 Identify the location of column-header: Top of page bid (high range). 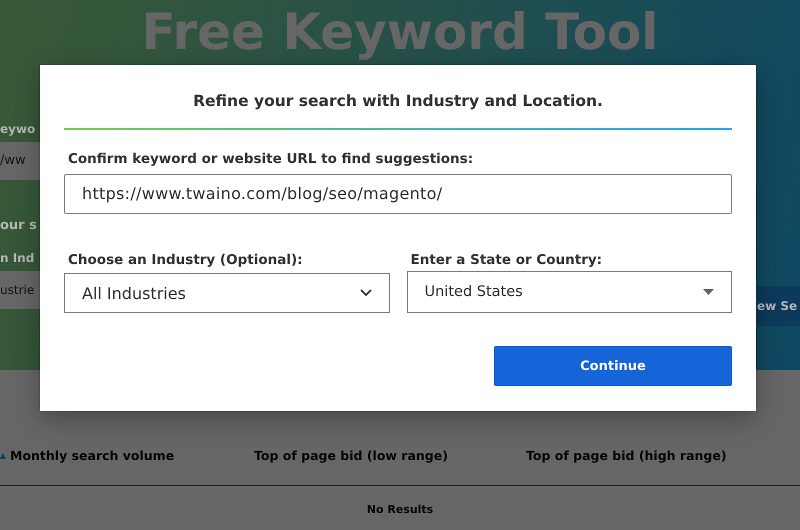
(626, 455).